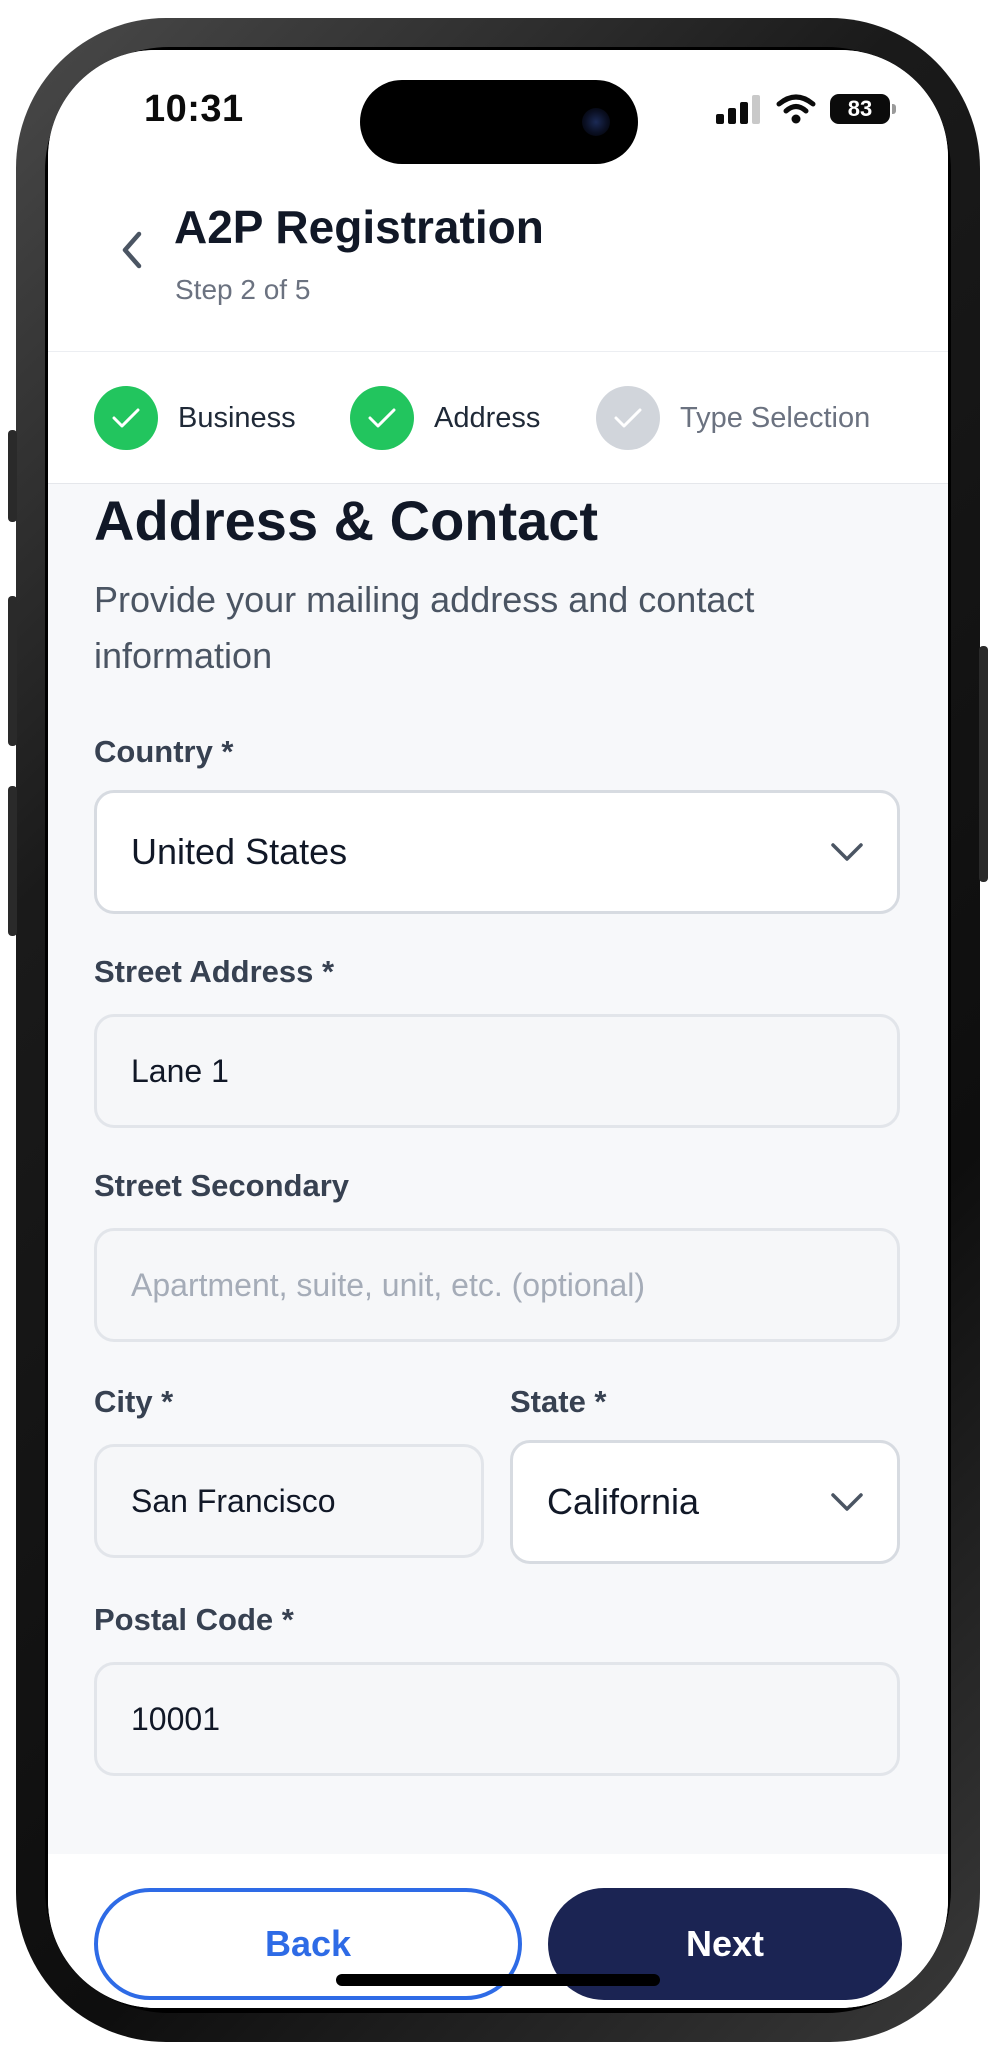  Describe the element at coordinates (497, 1071) in the screenshot. I see `street-address-input: Lane 1` at that location.